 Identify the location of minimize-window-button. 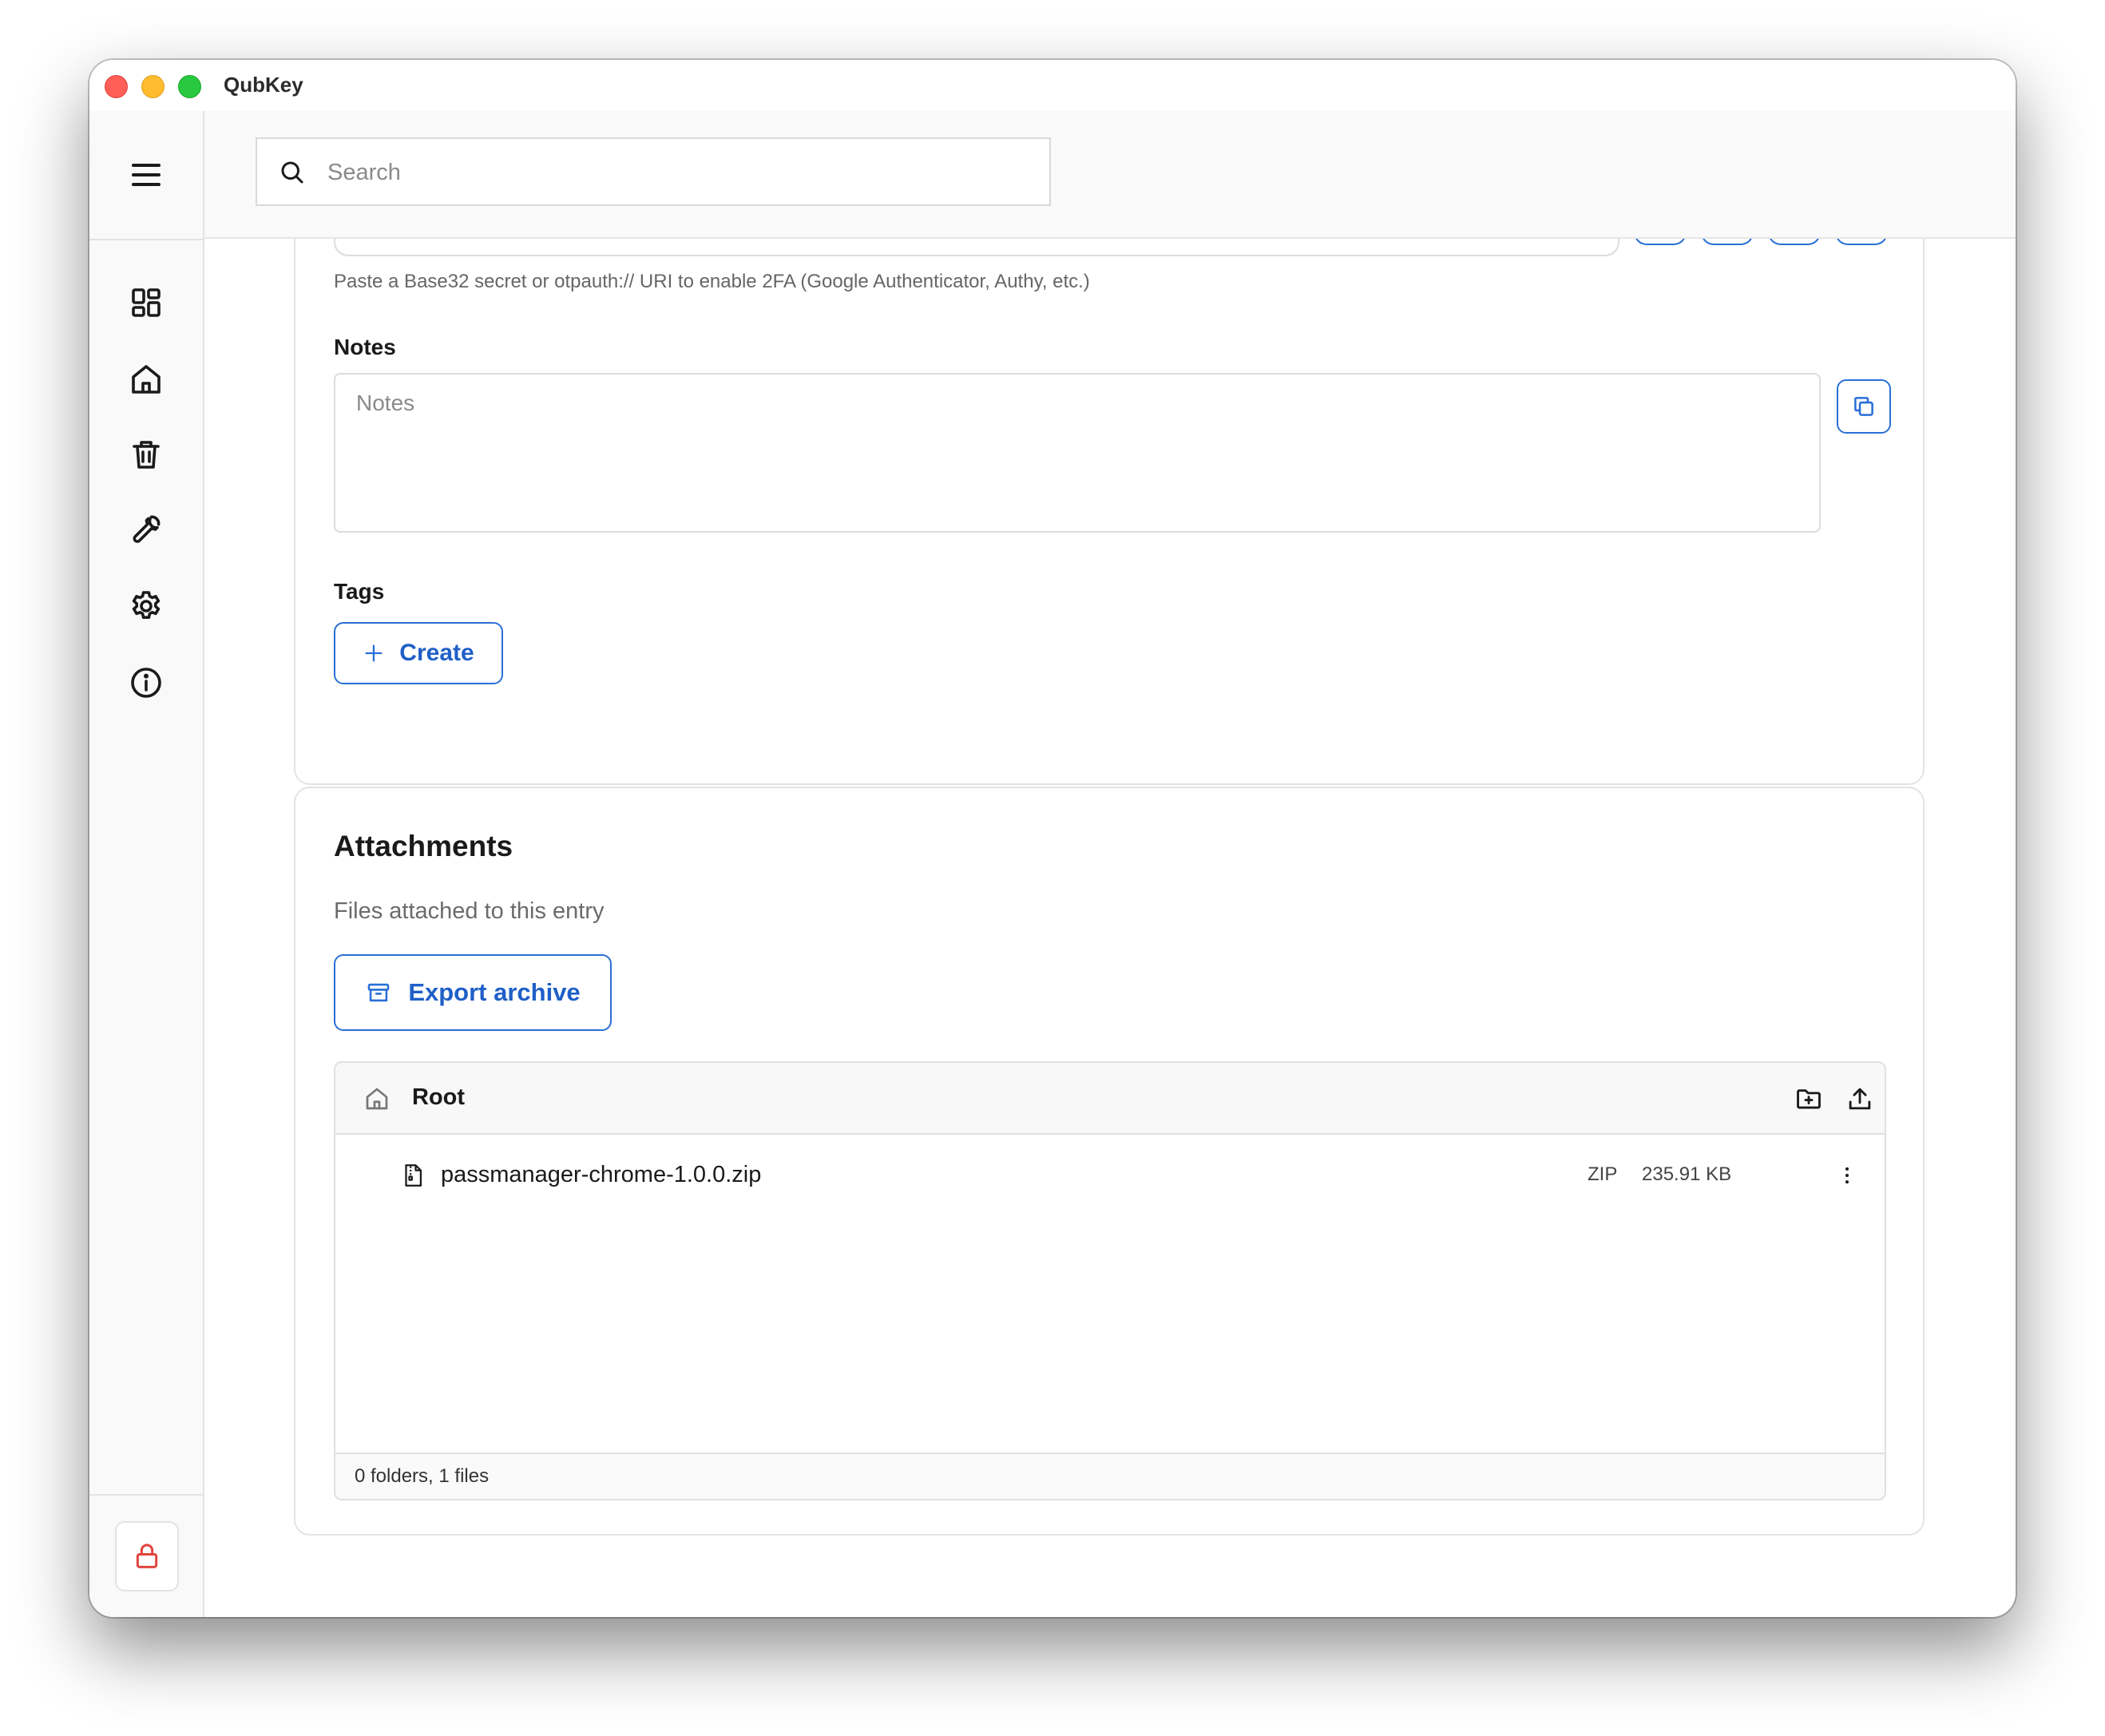
(153, 86).